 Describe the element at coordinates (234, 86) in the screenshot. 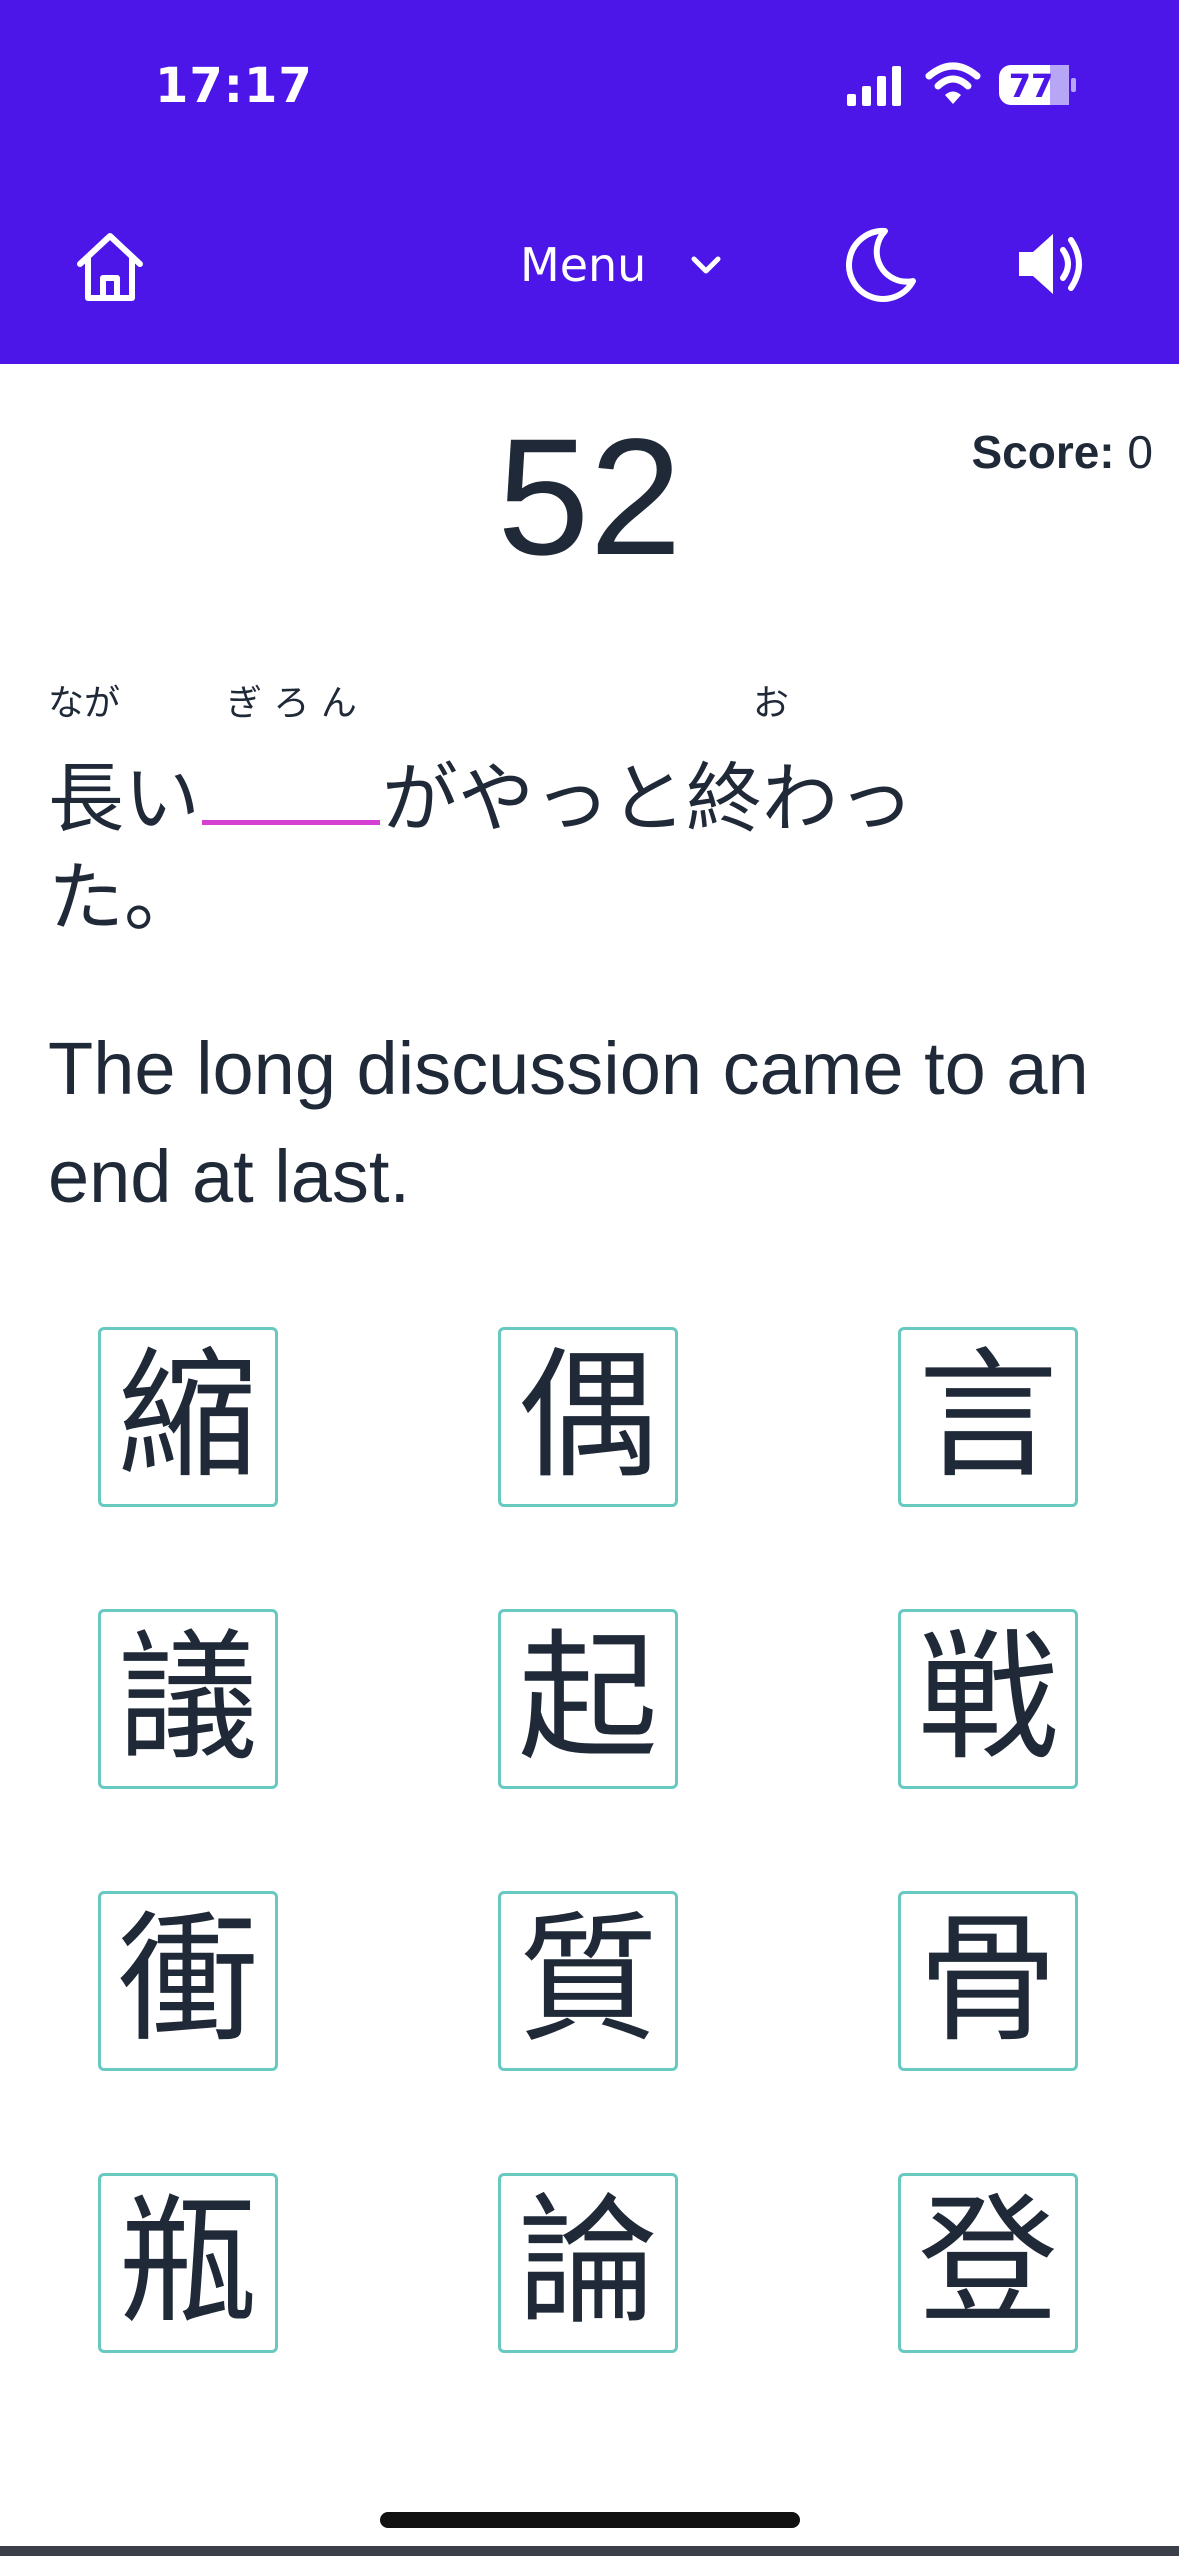

I see `status-time: 17:17` at that location.